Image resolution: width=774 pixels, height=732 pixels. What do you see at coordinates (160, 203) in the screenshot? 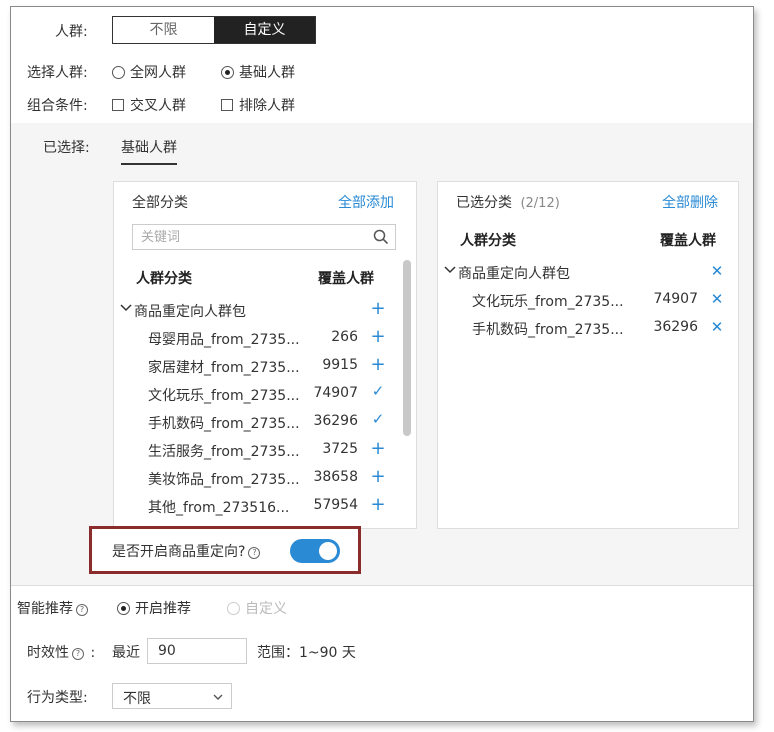
I see `all-categories-title: 全部分类` at bounding box center [160, 203].